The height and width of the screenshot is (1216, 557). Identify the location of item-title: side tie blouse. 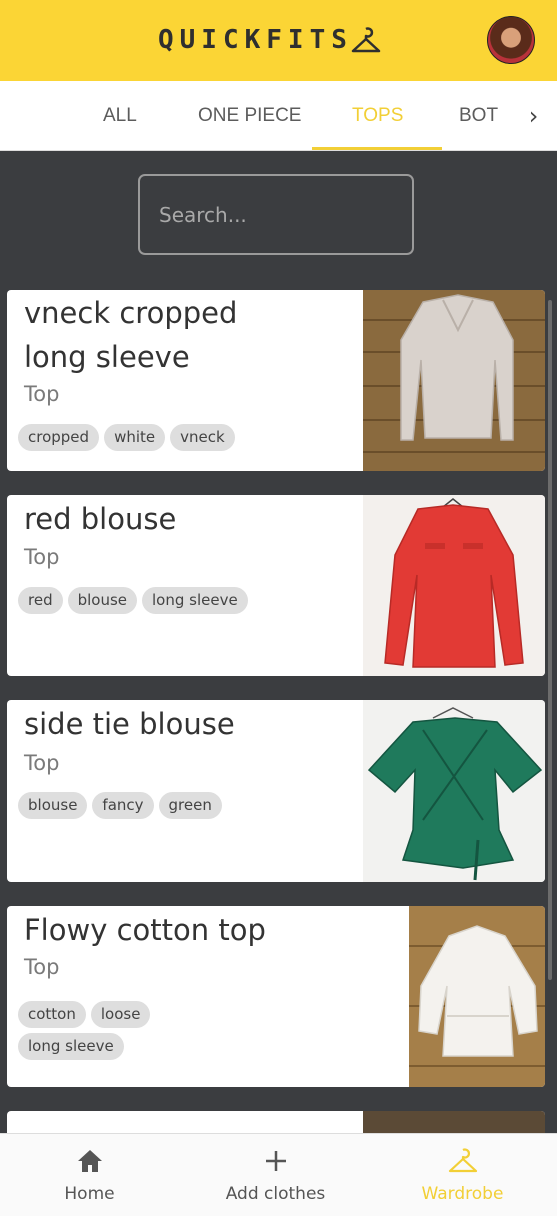
(129, 724).